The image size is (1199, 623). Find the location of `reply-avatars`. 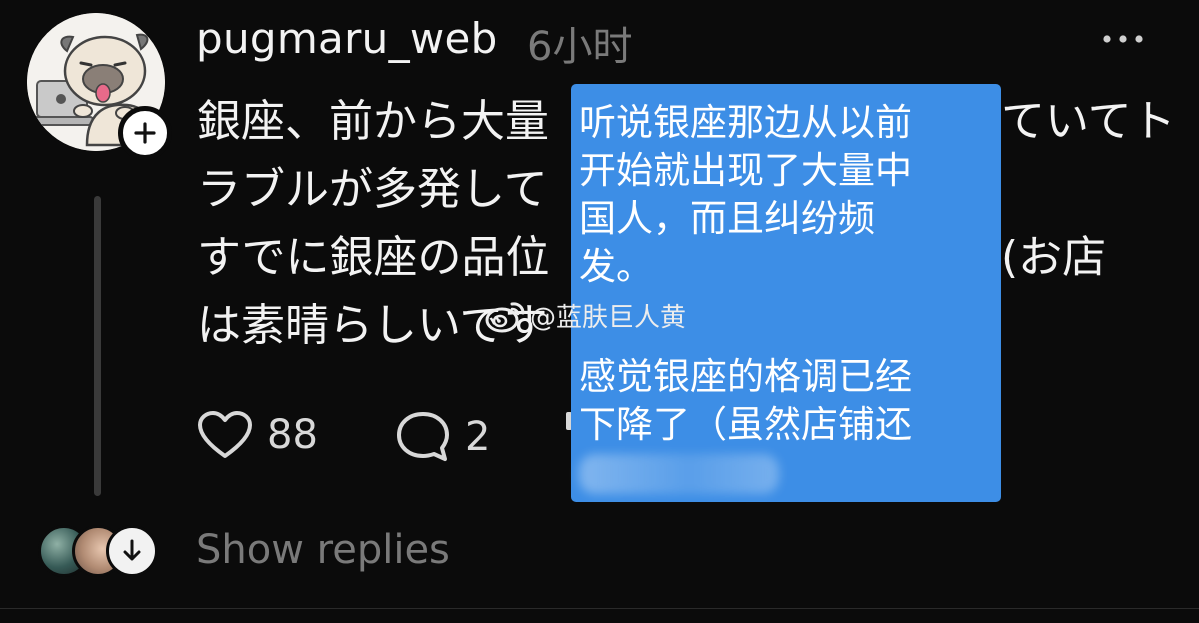

reply-avatars is located at coordinates (98, 553).